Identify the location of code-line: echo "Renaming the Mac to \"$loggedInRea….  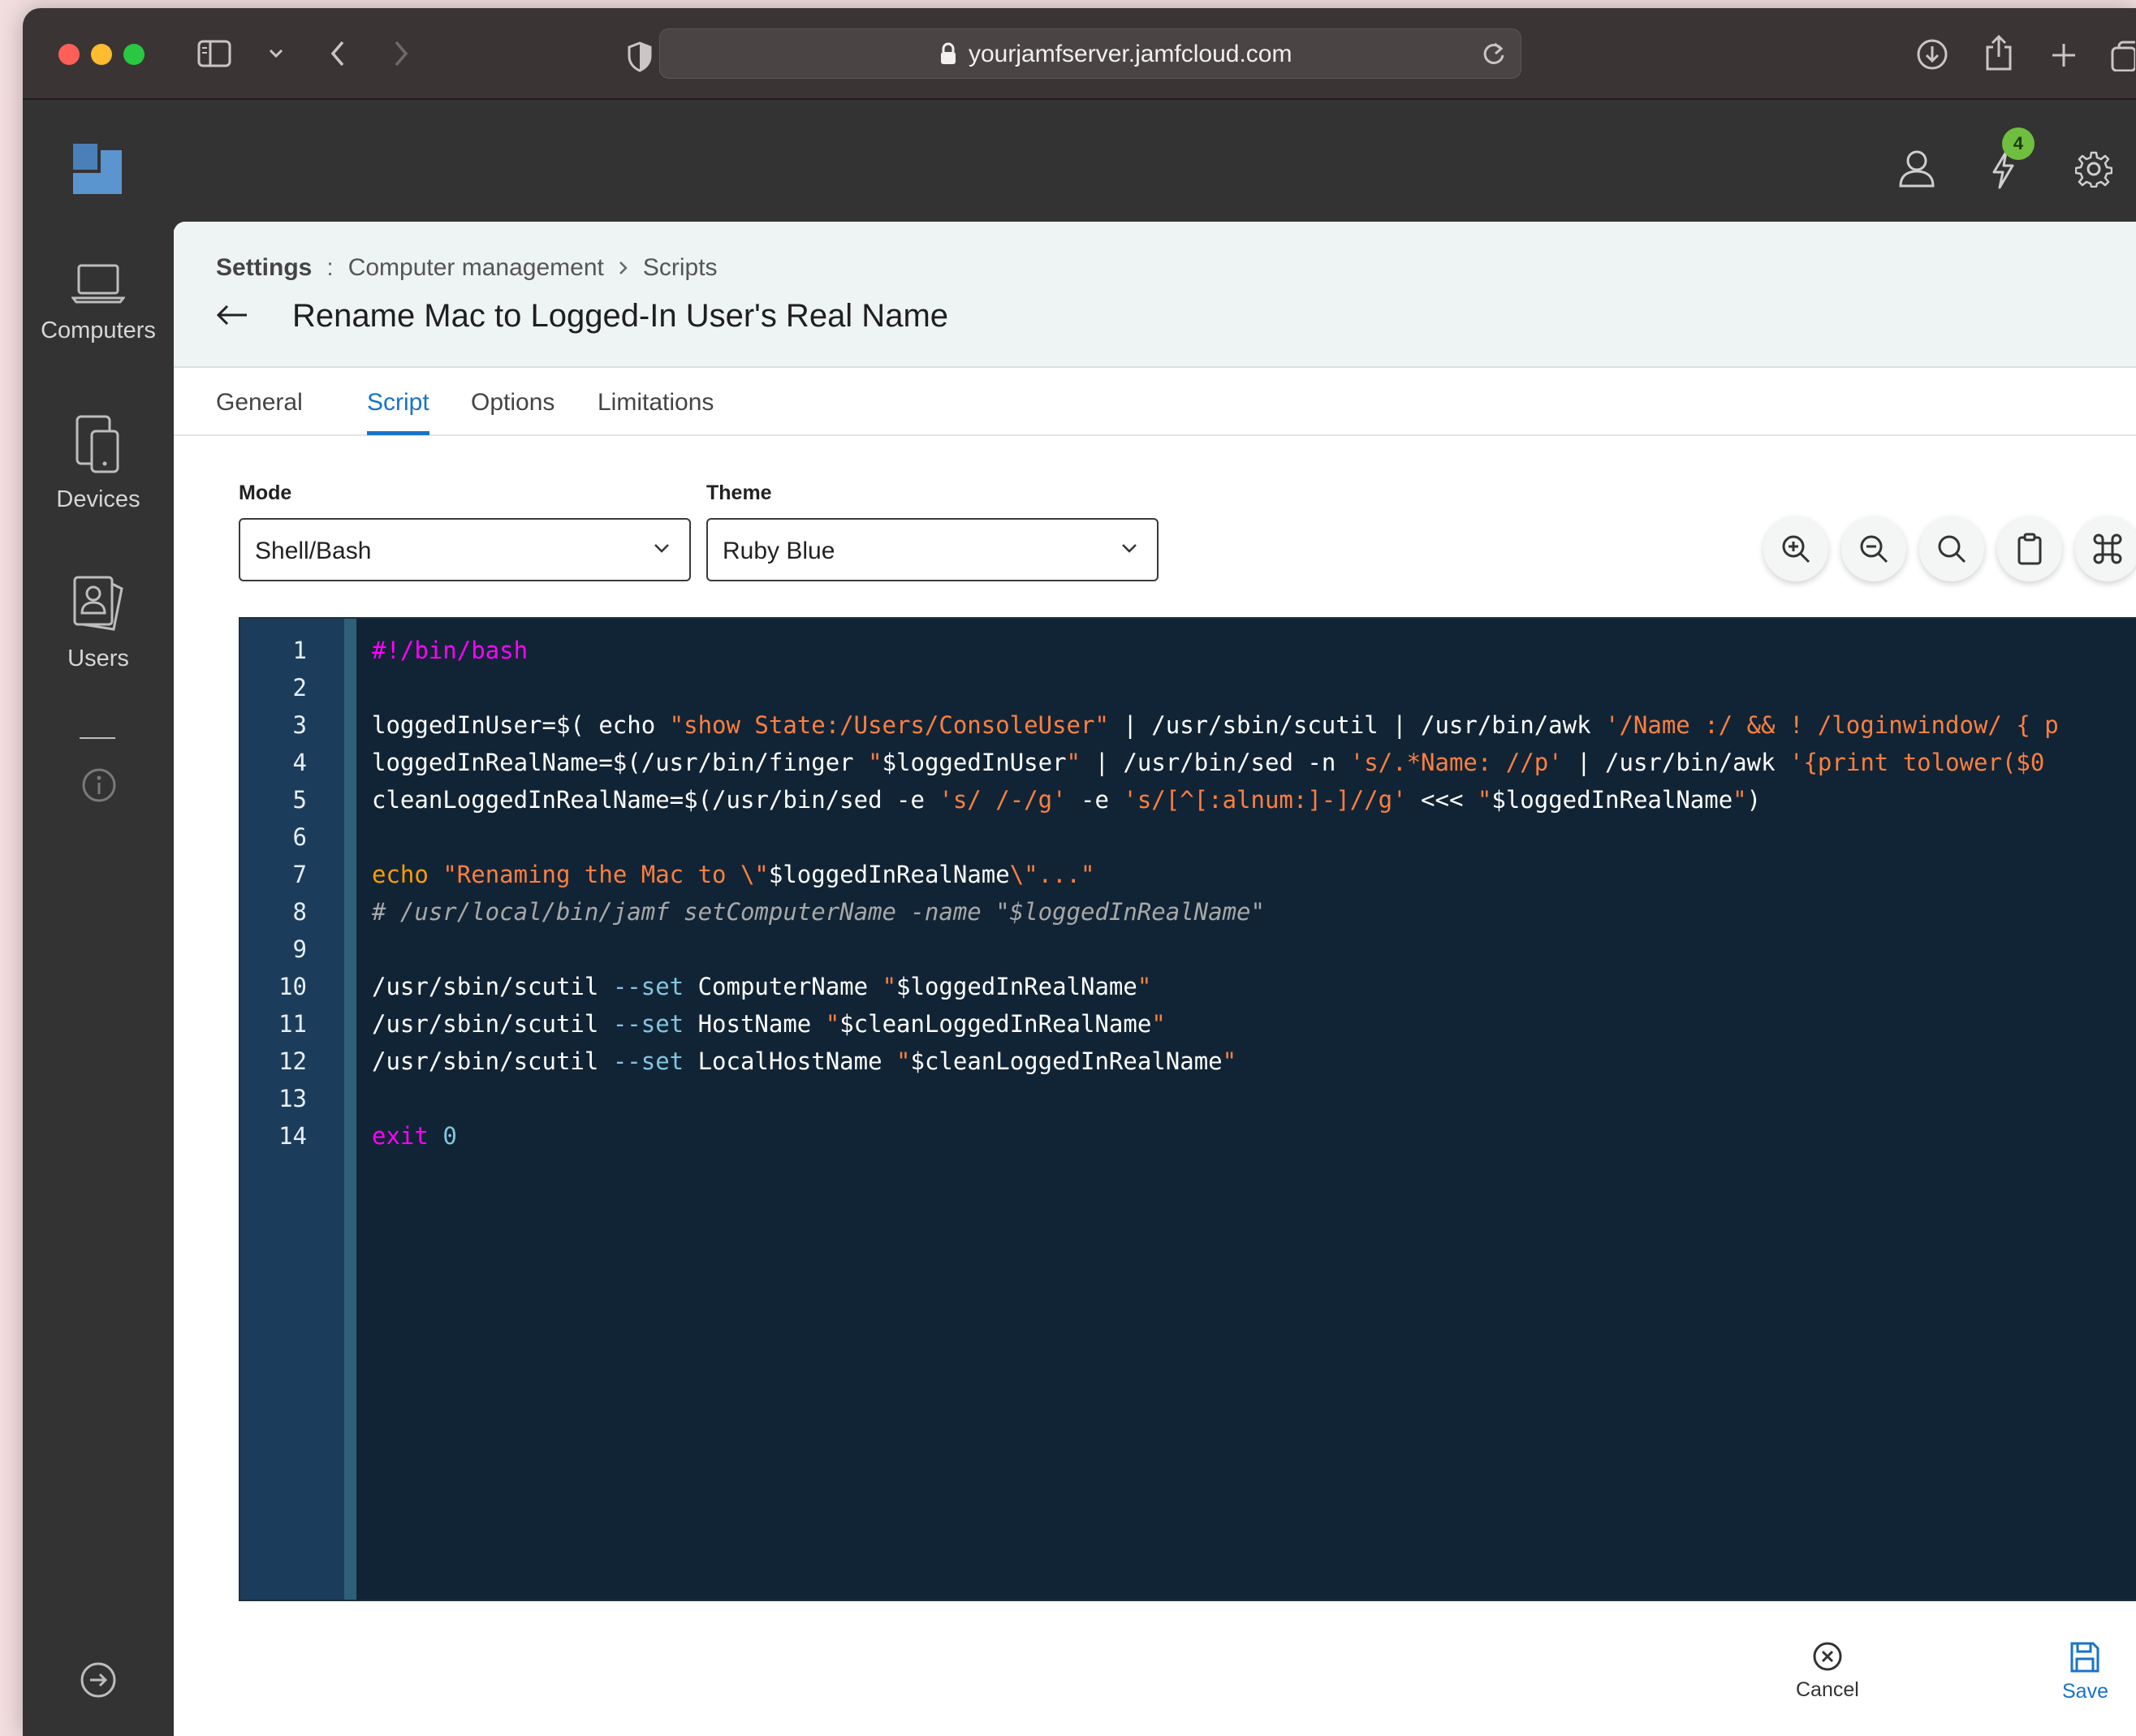
(733, 875).